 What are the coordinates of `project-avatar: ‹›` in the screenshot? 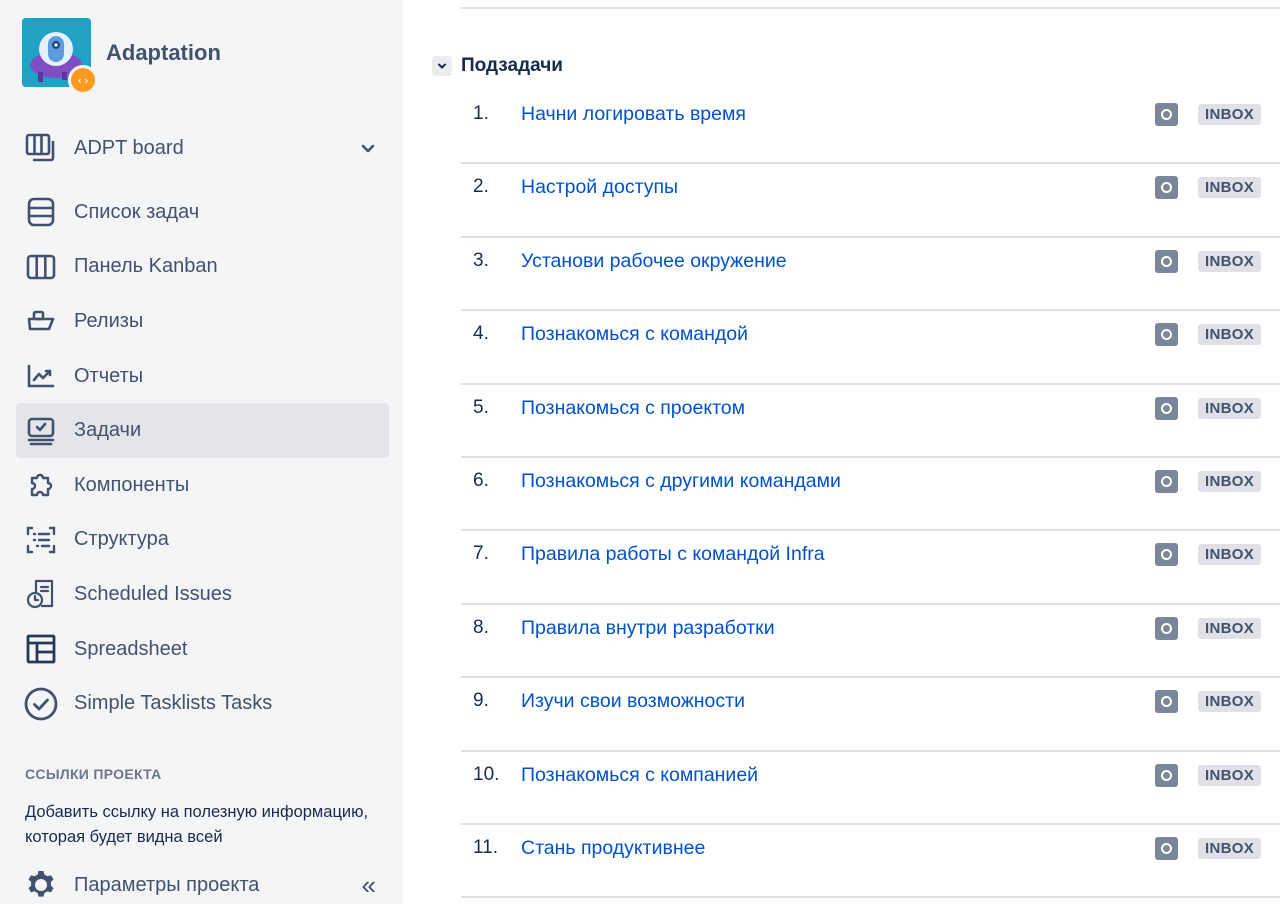 It's located at (60, 56).